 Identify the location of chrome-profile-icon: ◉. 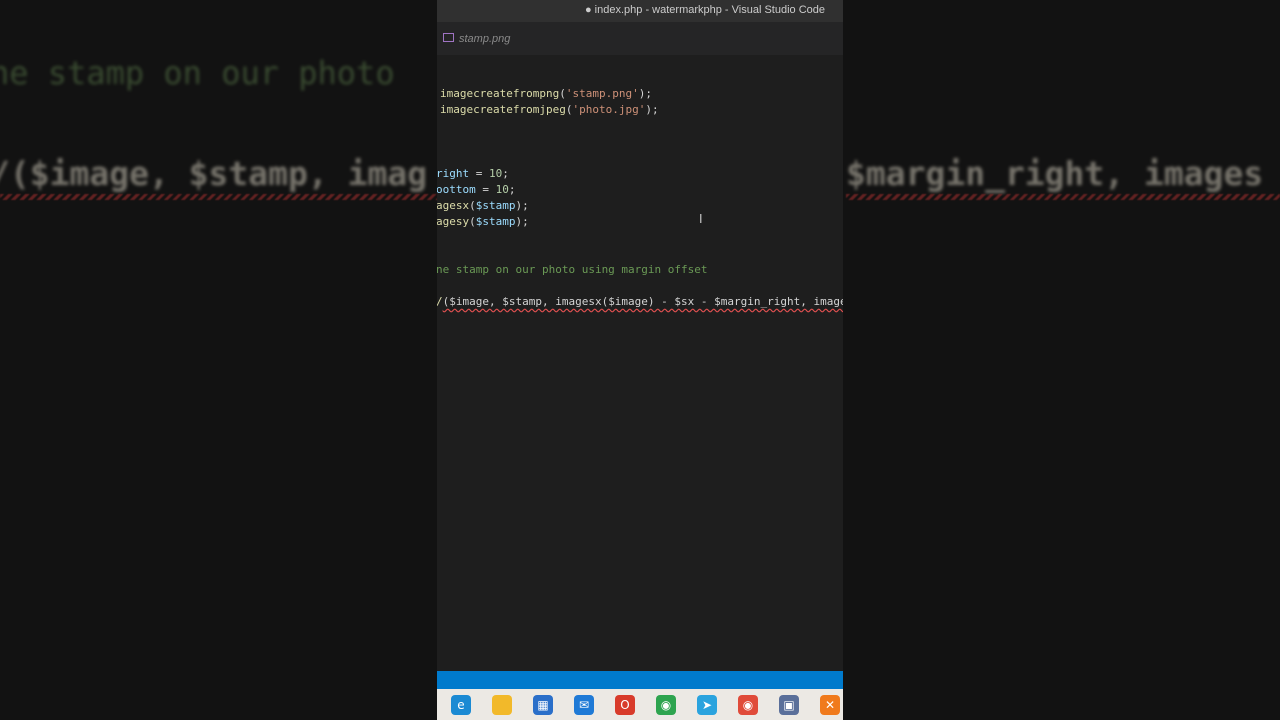
(666, 704).